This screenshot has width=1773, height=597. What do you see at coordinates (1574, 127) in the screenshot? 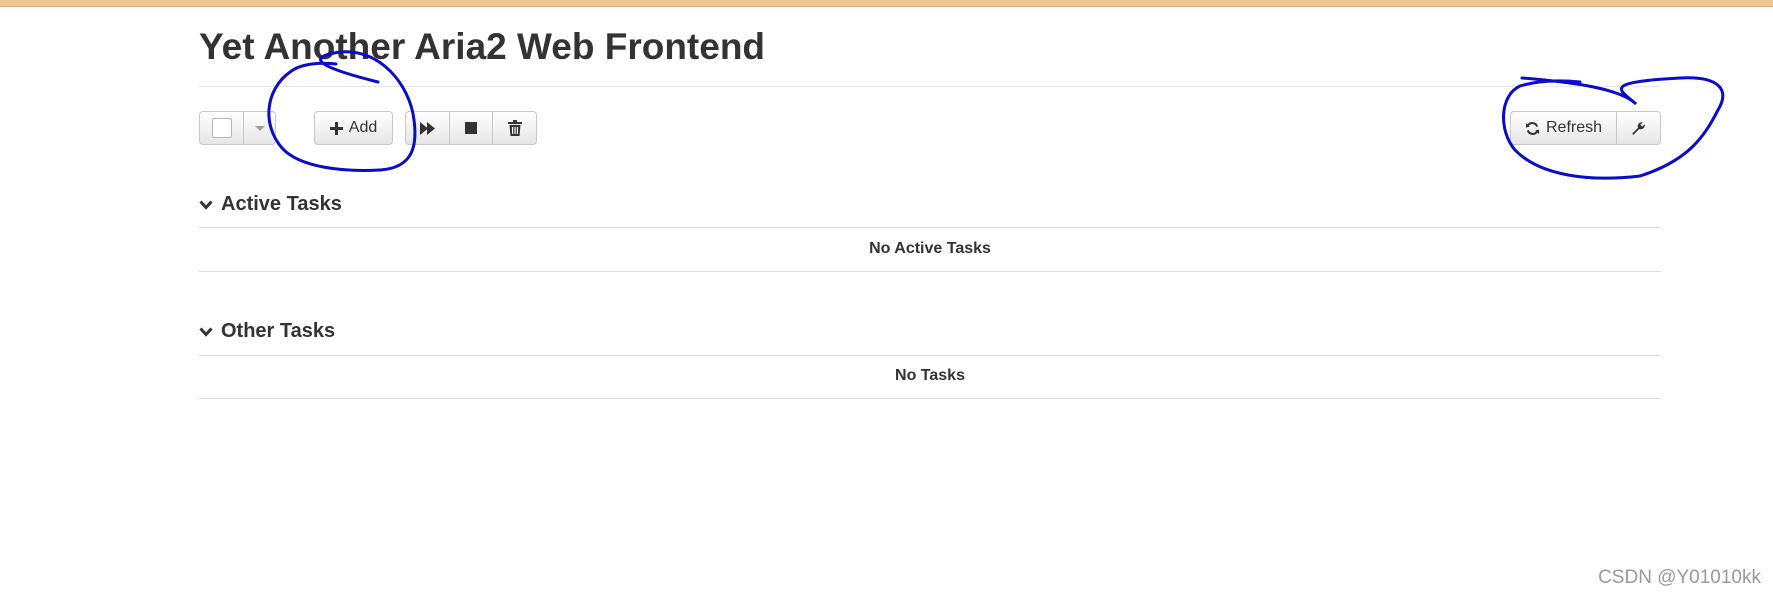
I see `refresh-button-label: Refresh` at bounding box center [1574, 127].